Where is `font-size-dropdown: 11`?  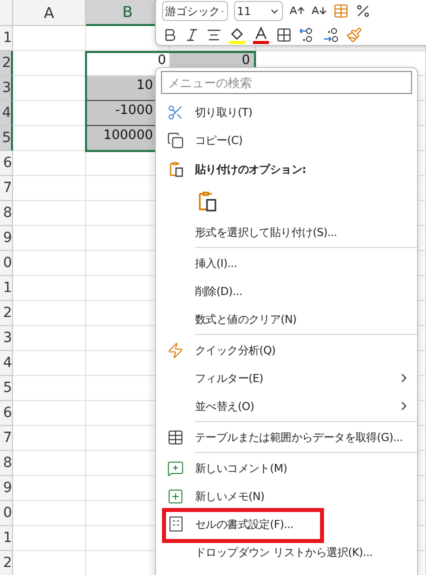 font-size-dropdown: 11 is located at coordinates (258, 11).